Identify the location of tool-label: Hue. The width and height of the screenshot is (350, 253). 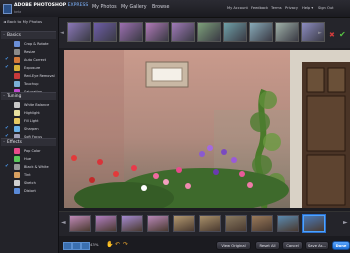
(28, 158).